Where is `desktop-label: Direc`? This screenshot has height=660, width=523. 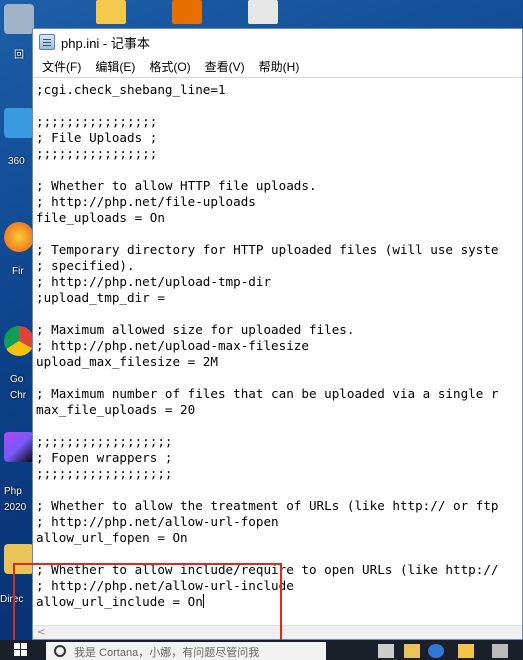 desktop-label: Direc is located at coordinates (12, 599).